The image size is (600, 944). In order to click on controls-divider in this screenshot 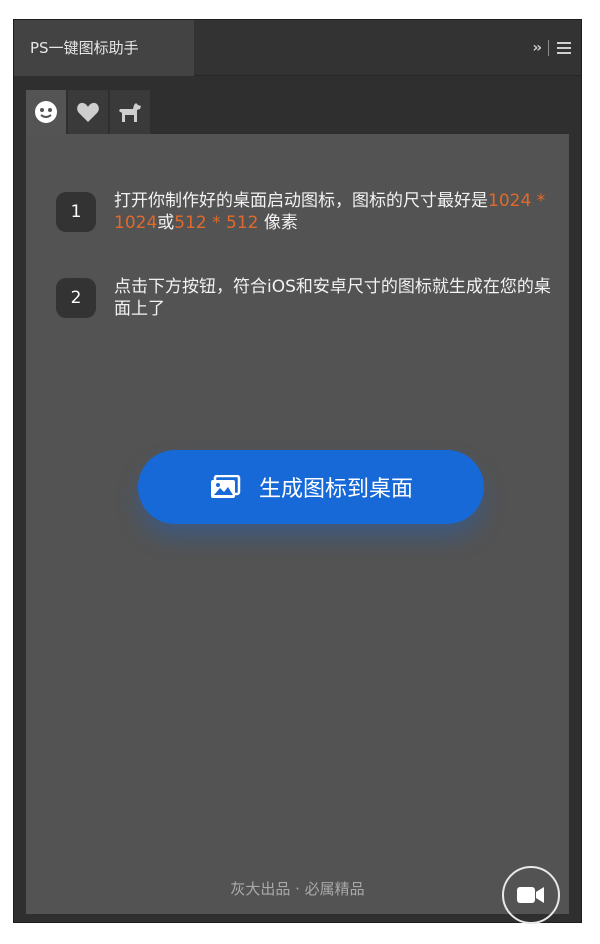, I will do `click(548, 48)`.